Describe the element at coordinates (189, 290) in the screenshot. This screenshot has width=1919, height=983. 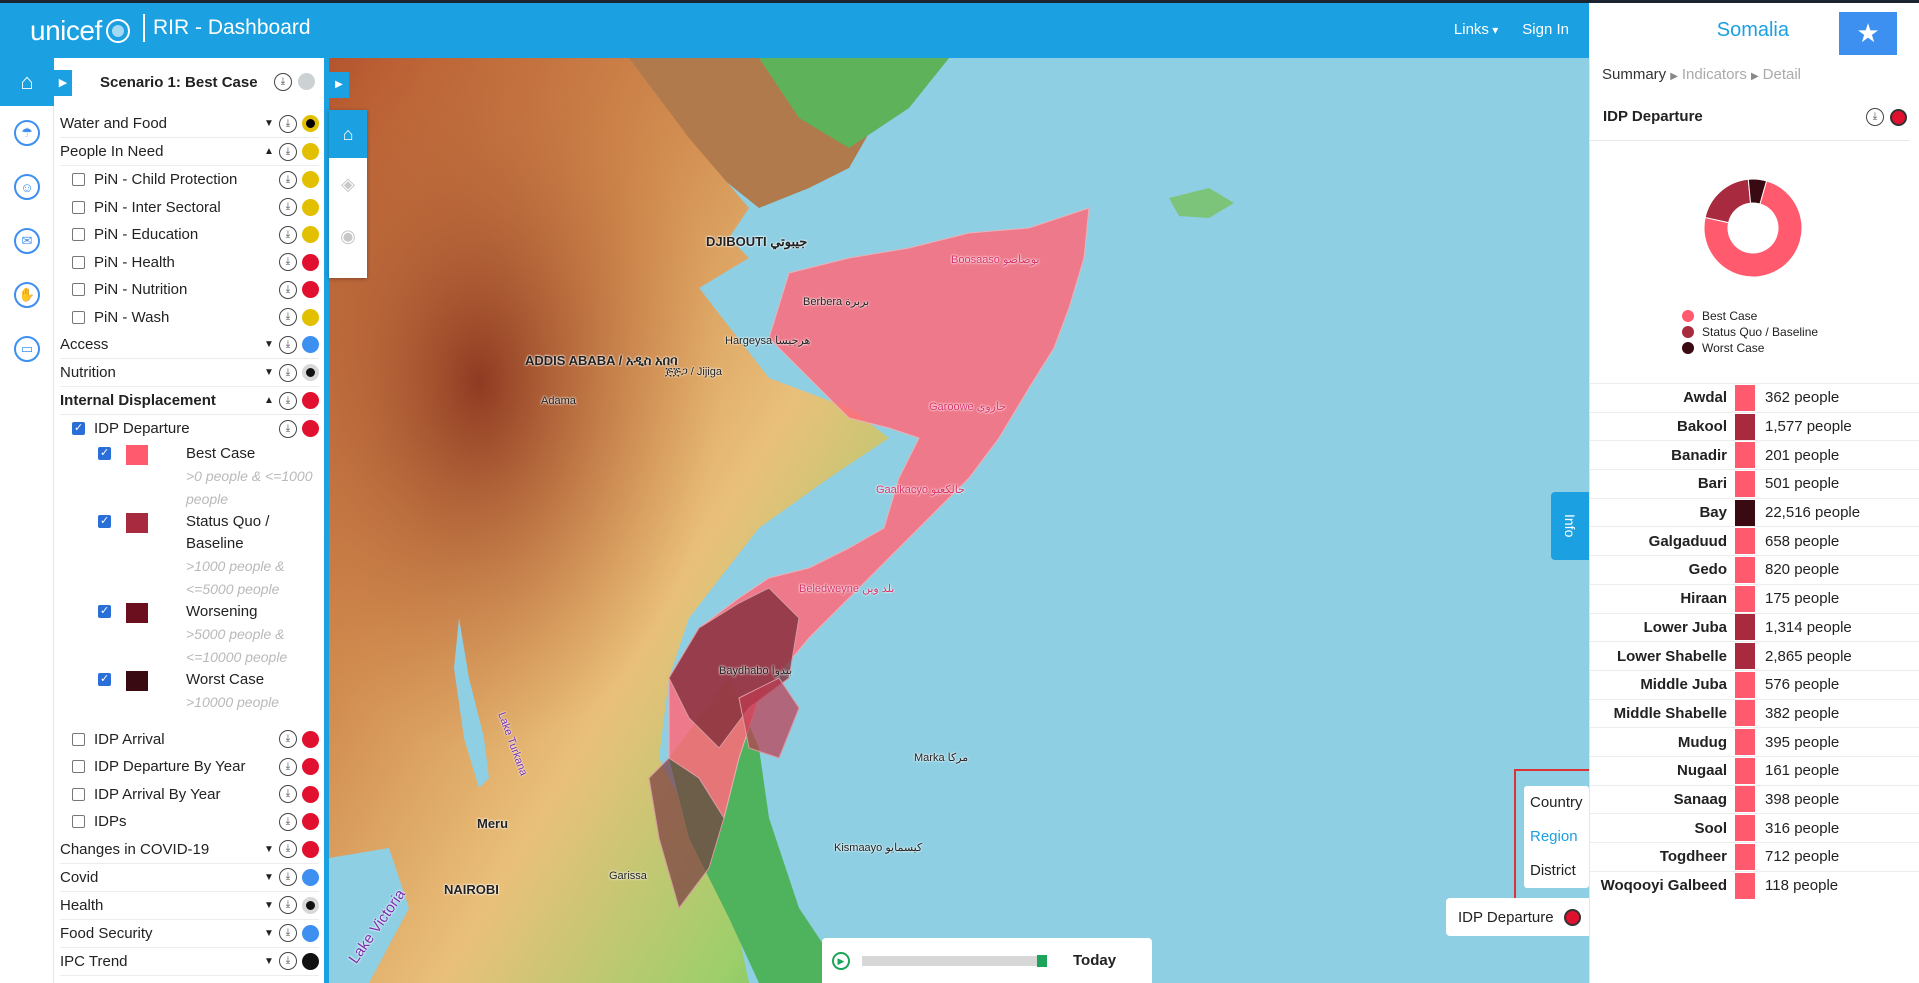
I see `layer-item: PiN - Nutrition ⤓` at that location.